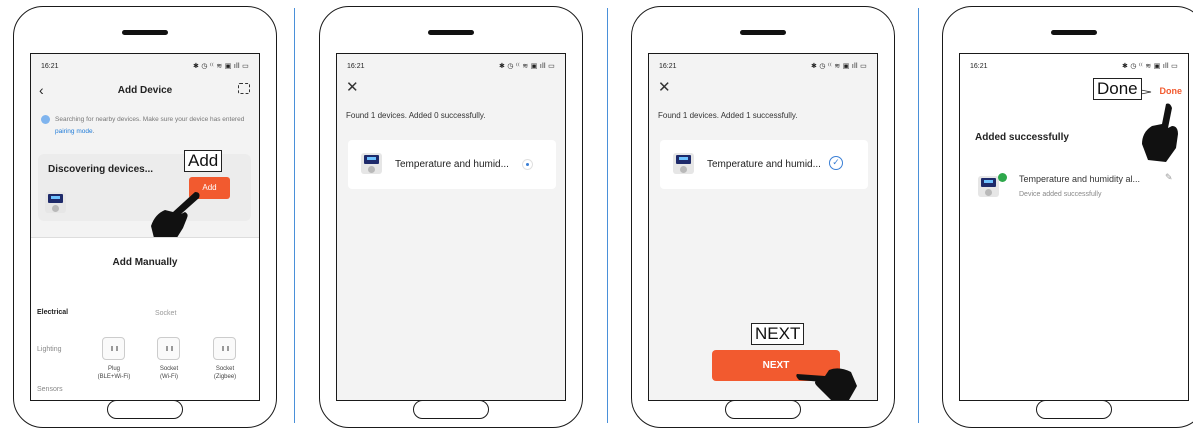  What do you see at coordinates (49, 349) in the screenshot?
I see `category-lighting: Lighting` at bounding box center [49, 349].